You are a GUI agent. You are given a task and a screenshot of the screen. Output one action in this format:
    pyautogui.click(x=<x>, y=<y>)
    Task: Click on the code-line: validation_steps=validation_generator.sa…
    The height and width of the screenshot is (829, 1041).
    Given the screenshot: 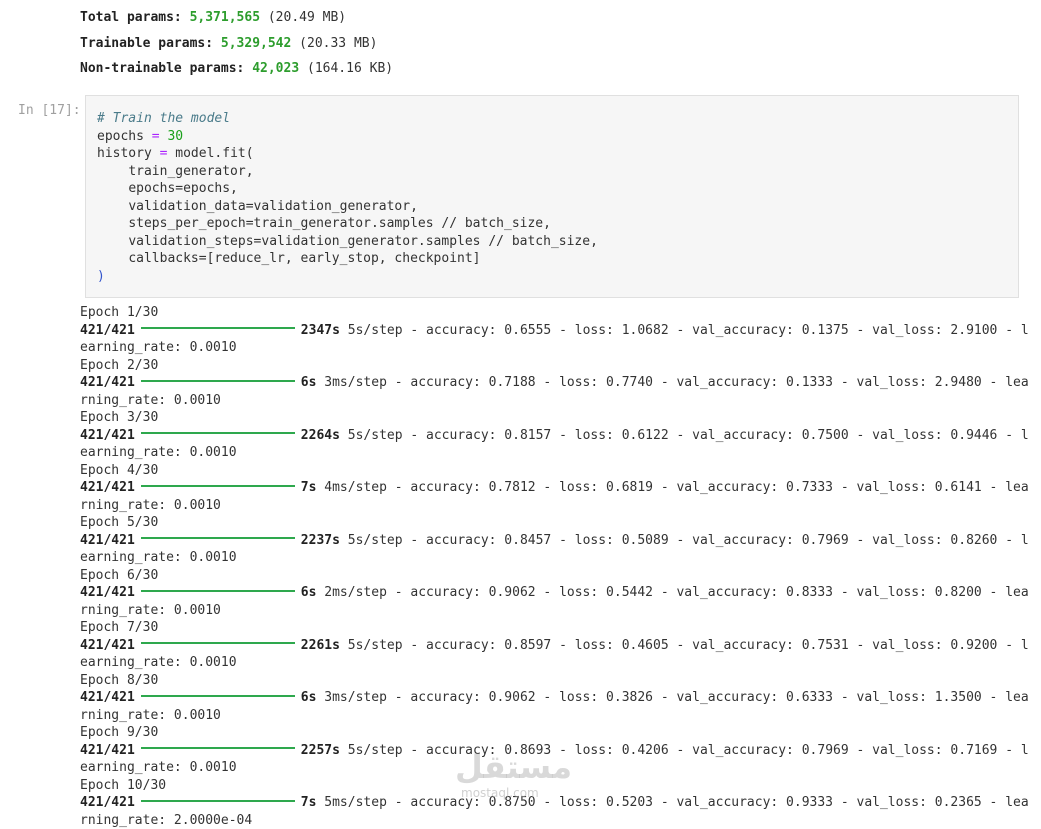 What is the action you would take?
    pyautogui.click(x=557, y=242)
    